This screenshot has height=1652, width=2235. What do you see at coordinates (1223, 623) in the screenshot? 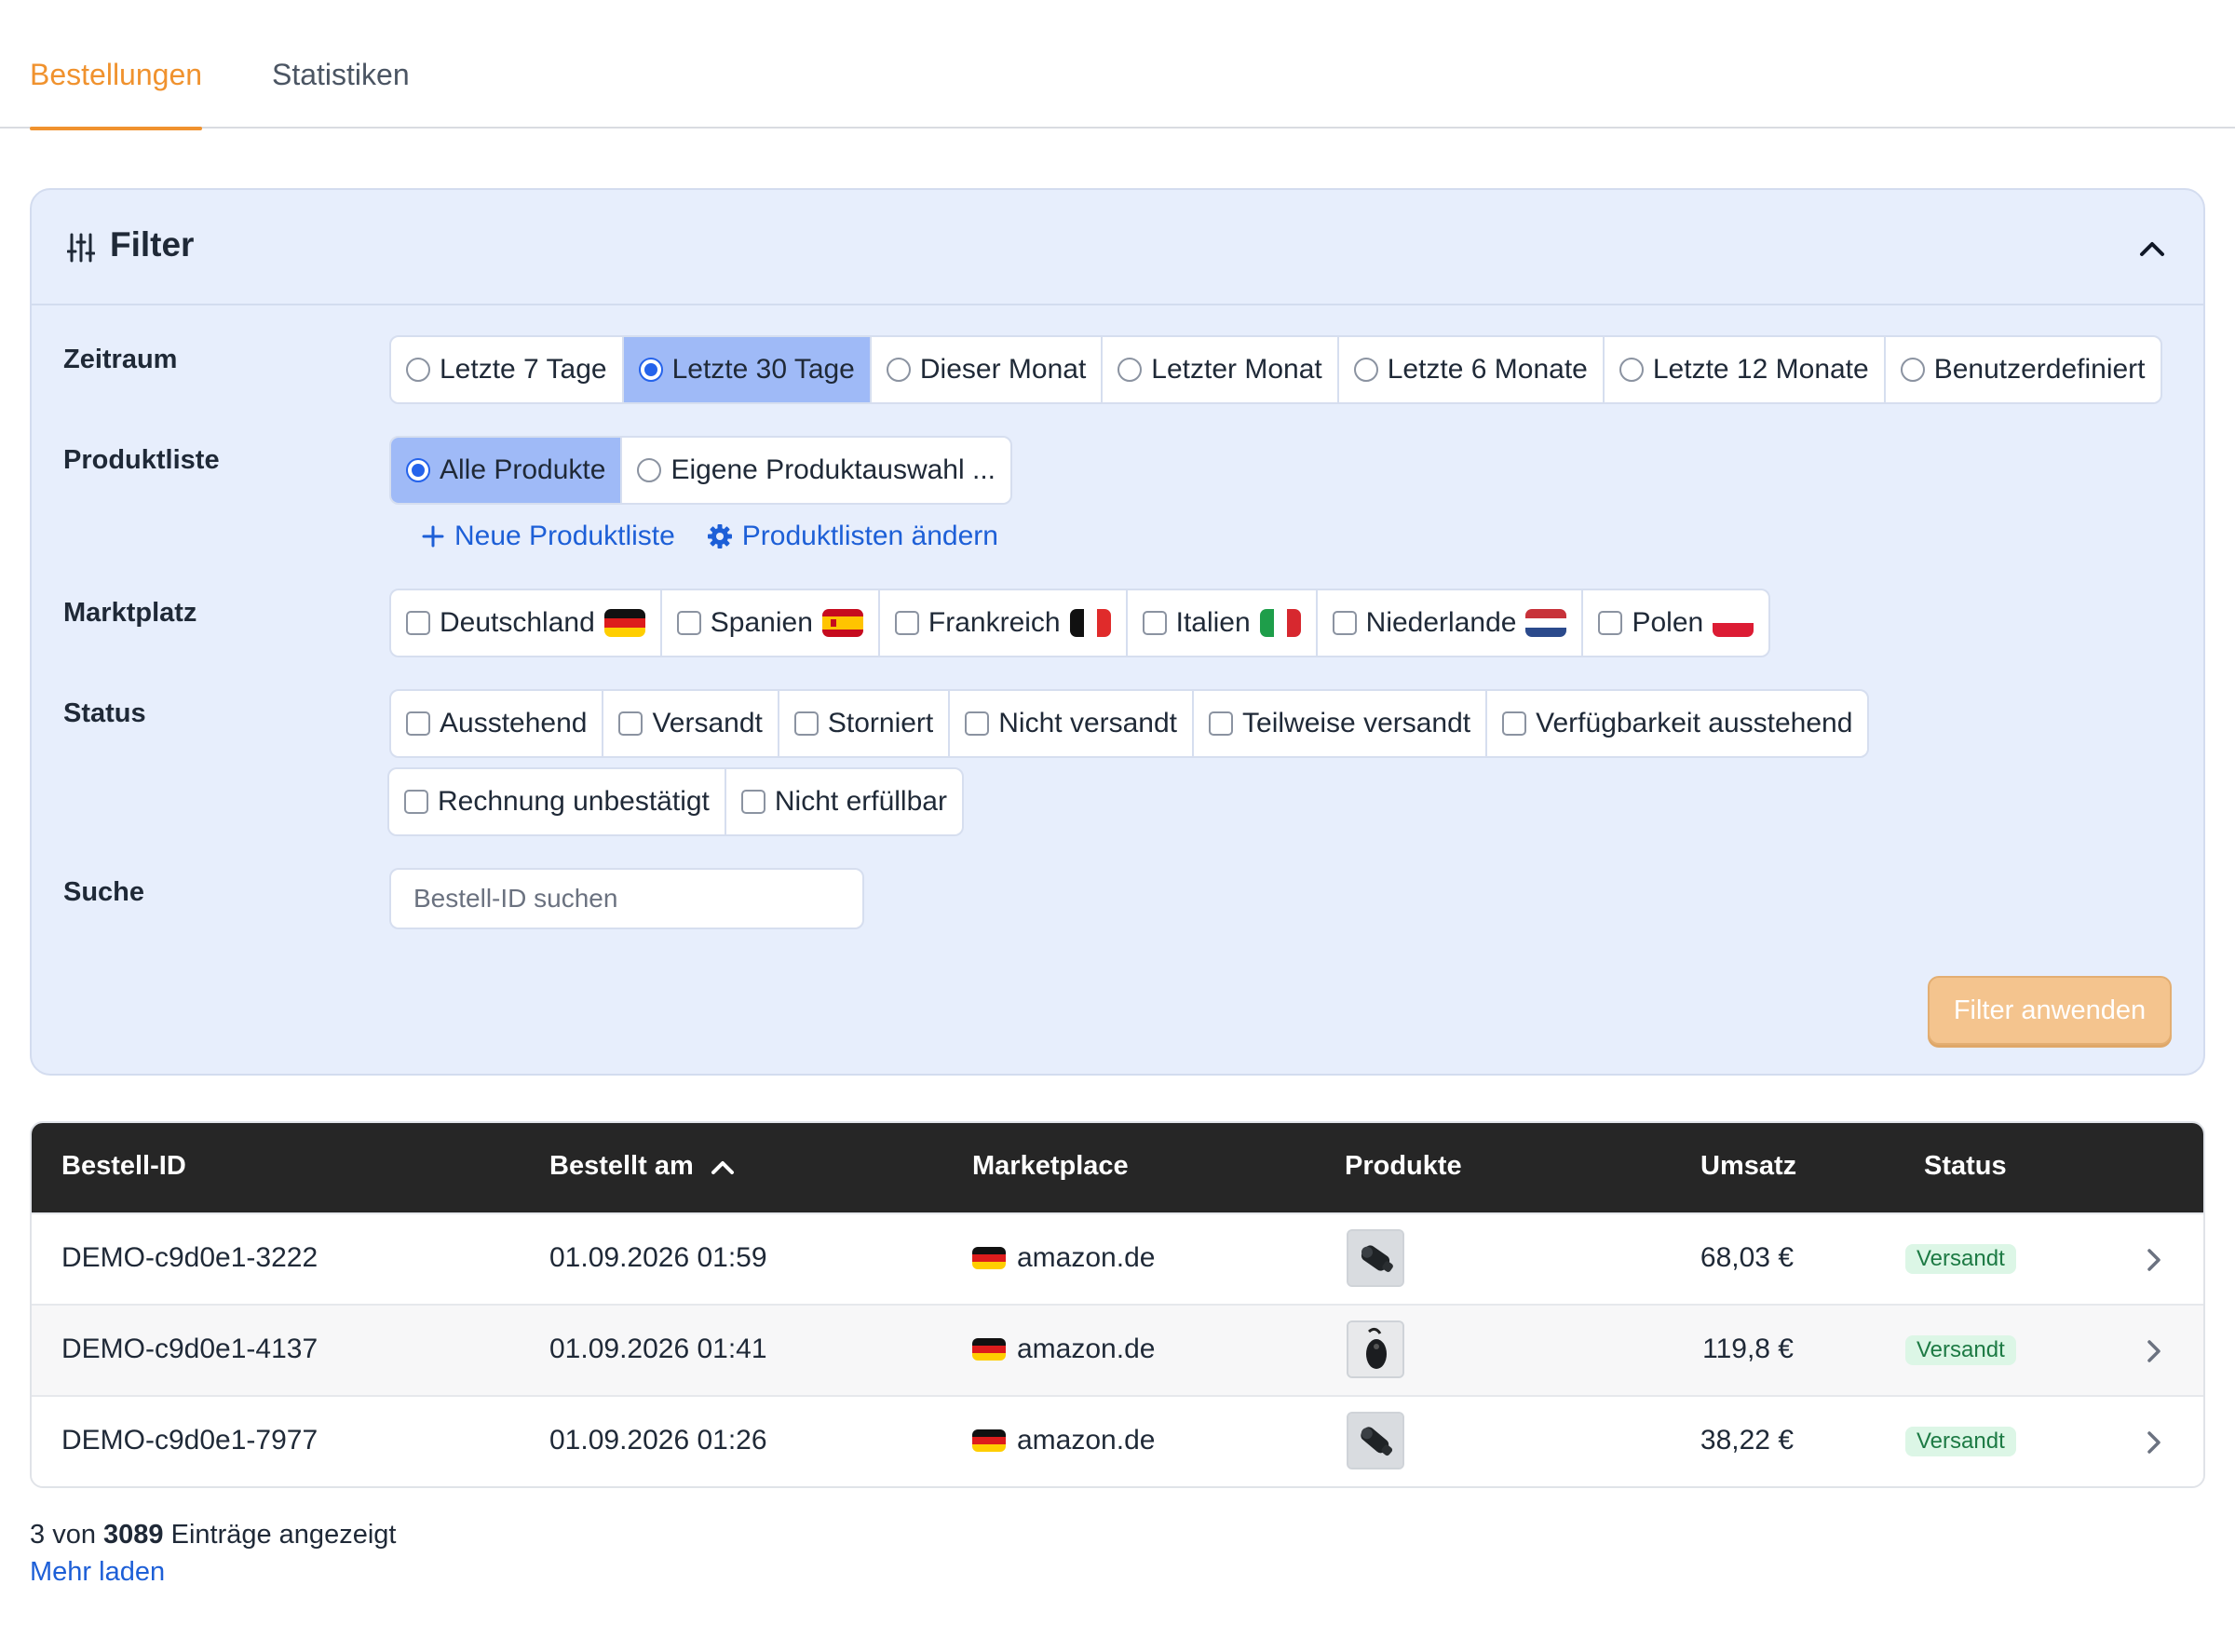
I see `marketplace-option-it: Italien` at bounding box center [1223, 623].